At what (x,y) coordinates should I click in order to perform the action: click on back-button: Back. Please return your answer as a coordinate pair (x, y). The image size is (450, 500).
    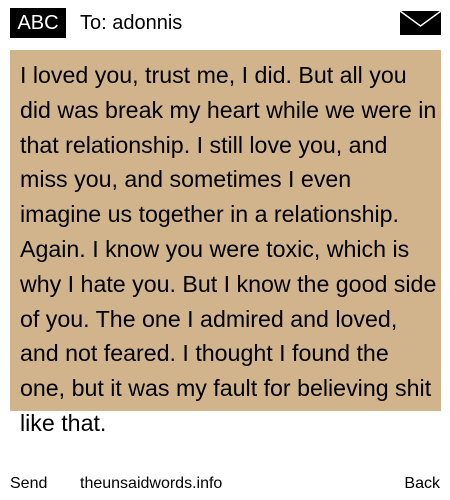
    Looking at the image, I should click on (422, 484).